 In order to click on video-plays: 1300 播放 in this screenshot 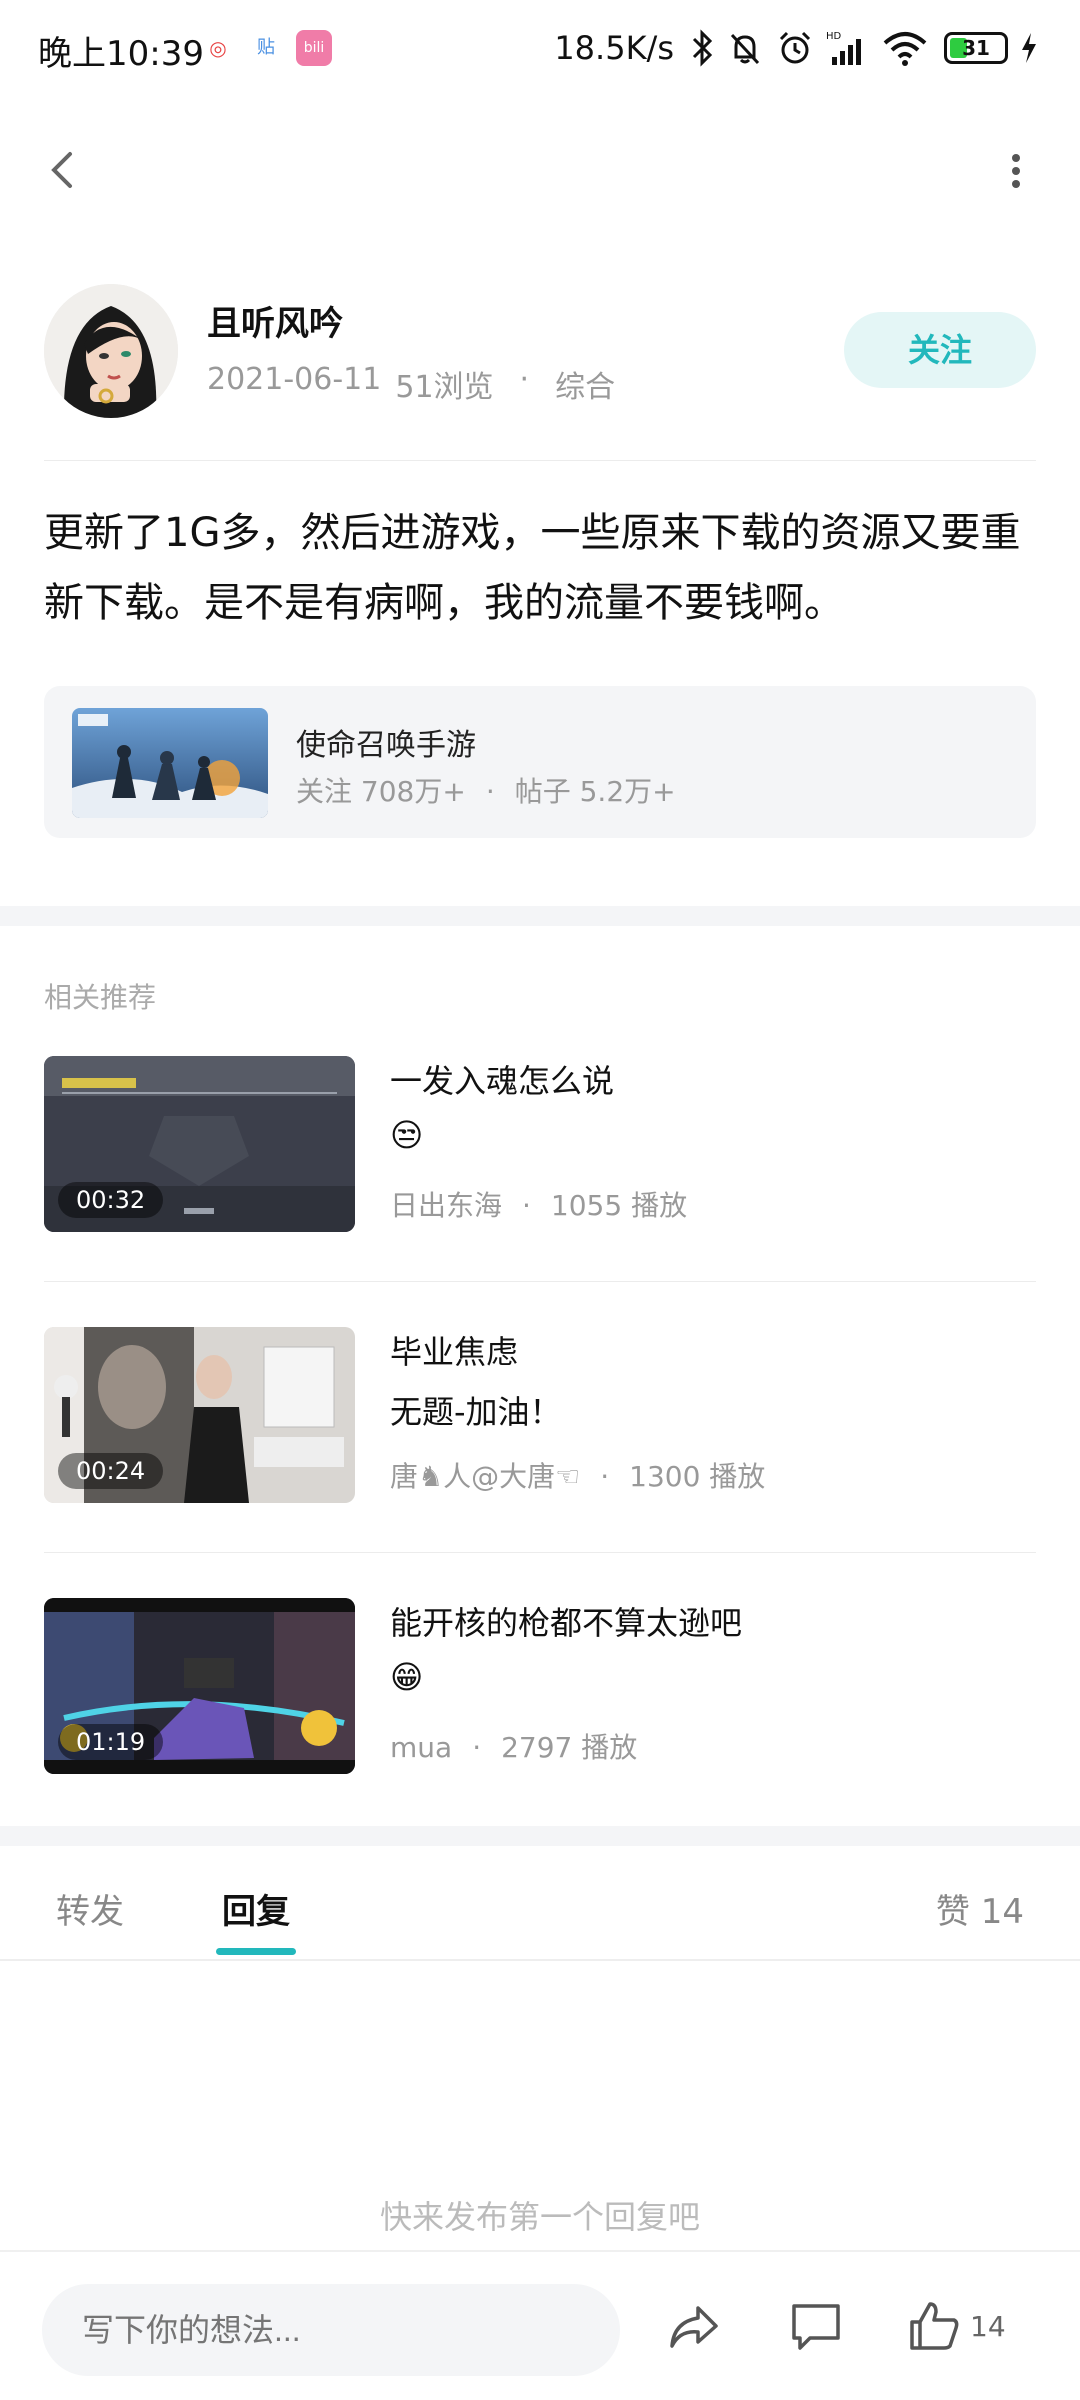, I will do `click(697, 1476)`.